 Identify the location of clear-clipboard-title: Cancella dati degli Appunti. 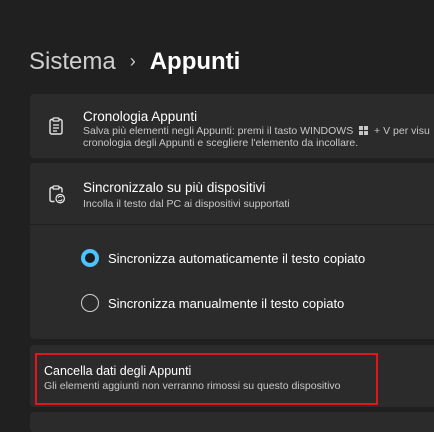
(118, 371).